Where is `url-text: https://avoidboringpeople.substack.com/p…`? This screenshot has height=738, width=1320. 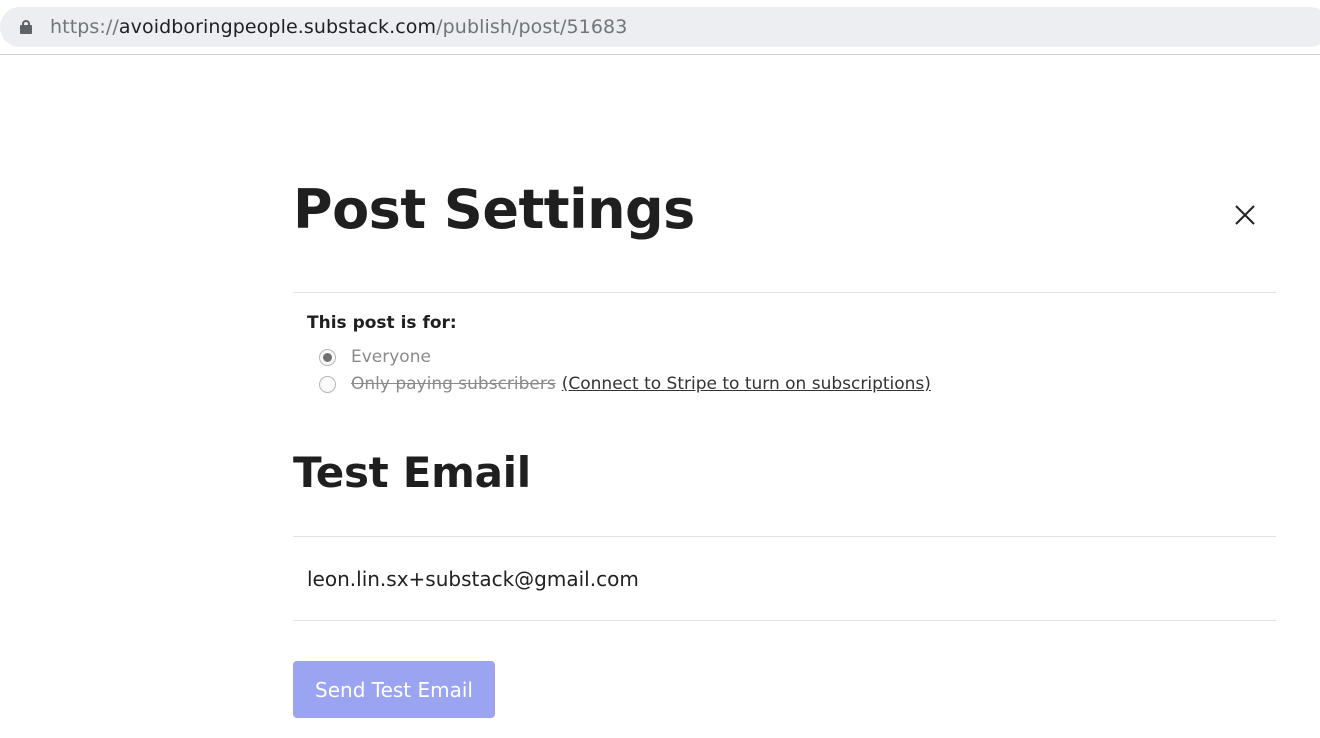
url-text: https://avoidboringpeople.substack.com/p… is located at coordinates (338, 27).